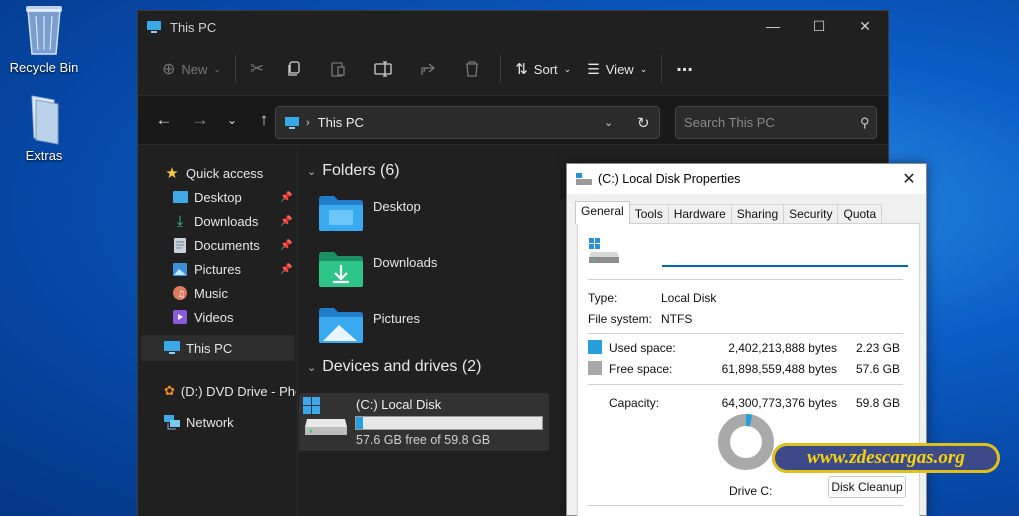 The width and height of the screenshot is (1019, 516). I want to click on sidebar-item-label: This PC, so click(209, 348).